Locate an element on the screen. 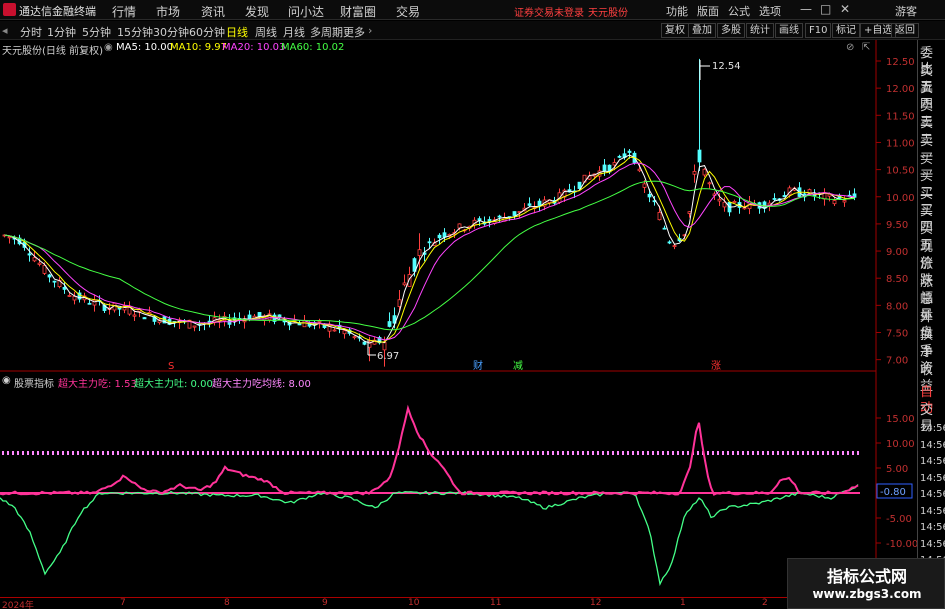 This screenshot has width=945, height=609. indicator-tick-label: 5.00 is located at coordinates (897, 469).